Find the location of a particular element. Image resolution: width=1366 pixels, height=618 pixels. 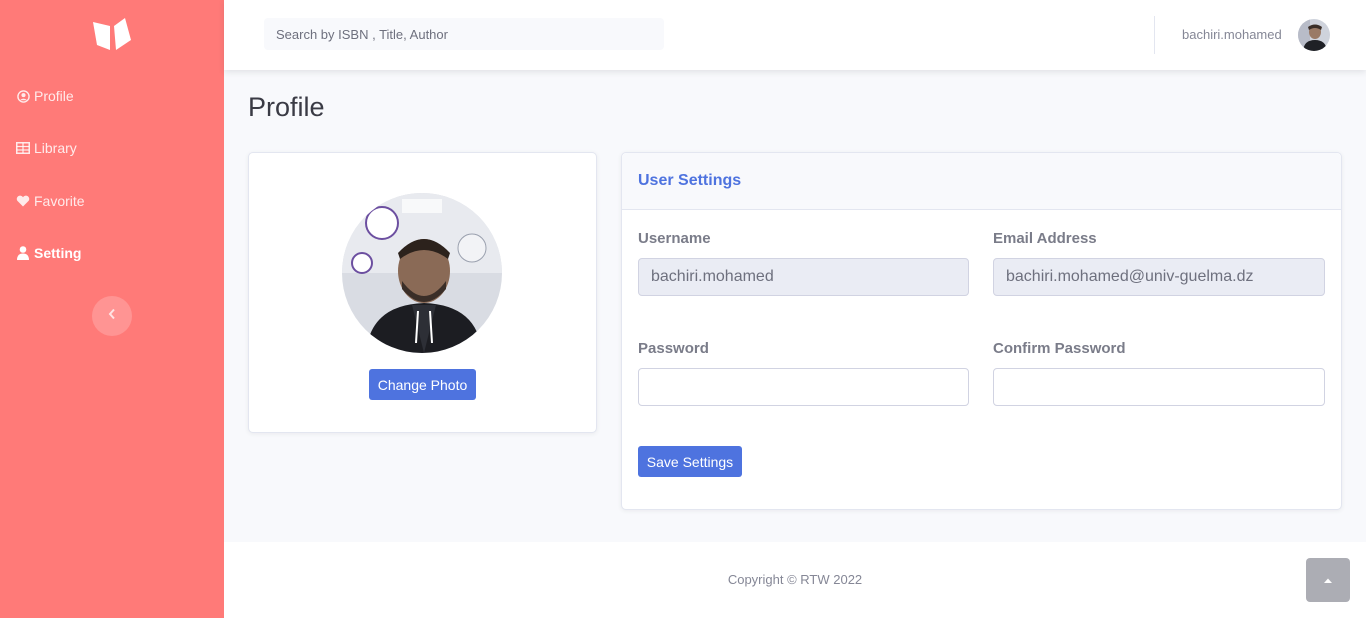

sidebar-item-favorite: Favorite is located at coordinates (50, 201).